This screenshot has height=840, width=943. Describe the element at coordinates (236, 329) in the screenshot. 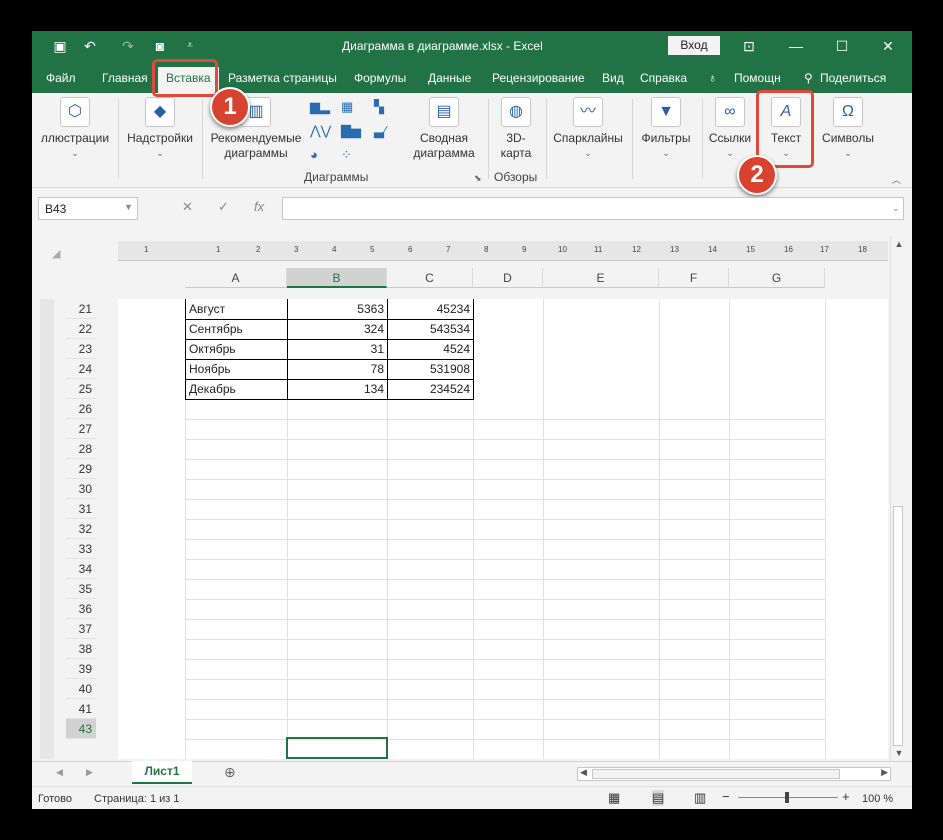

I see `cell-month: Сентябрь` at that location.